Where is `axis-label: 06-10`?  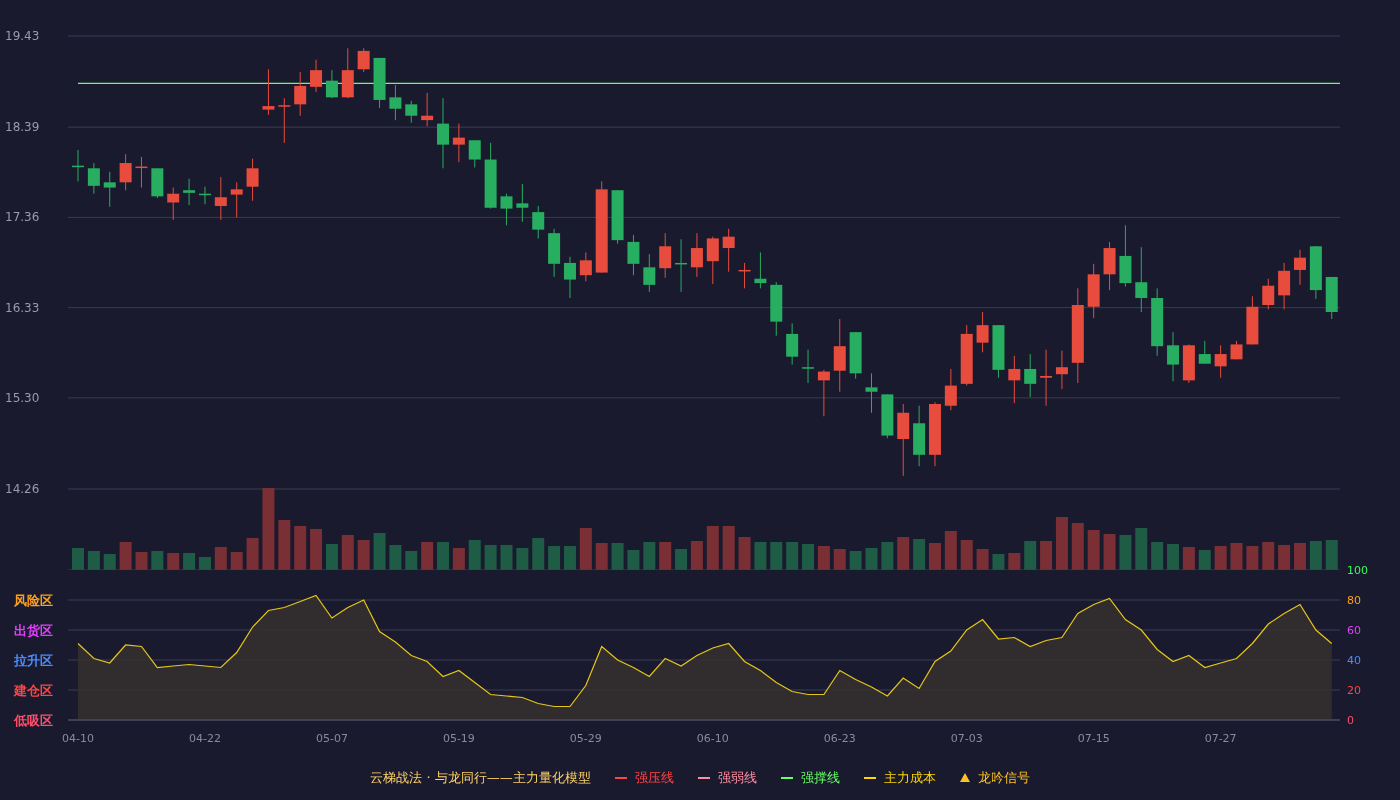 axis-label: 06-10 is located at coordinates (712, 738).